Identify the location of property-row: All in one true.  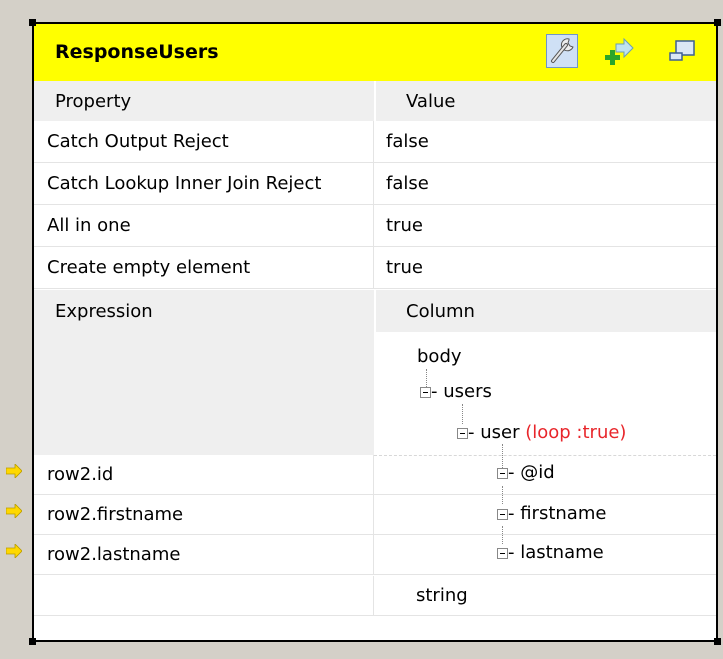
(375, 226).